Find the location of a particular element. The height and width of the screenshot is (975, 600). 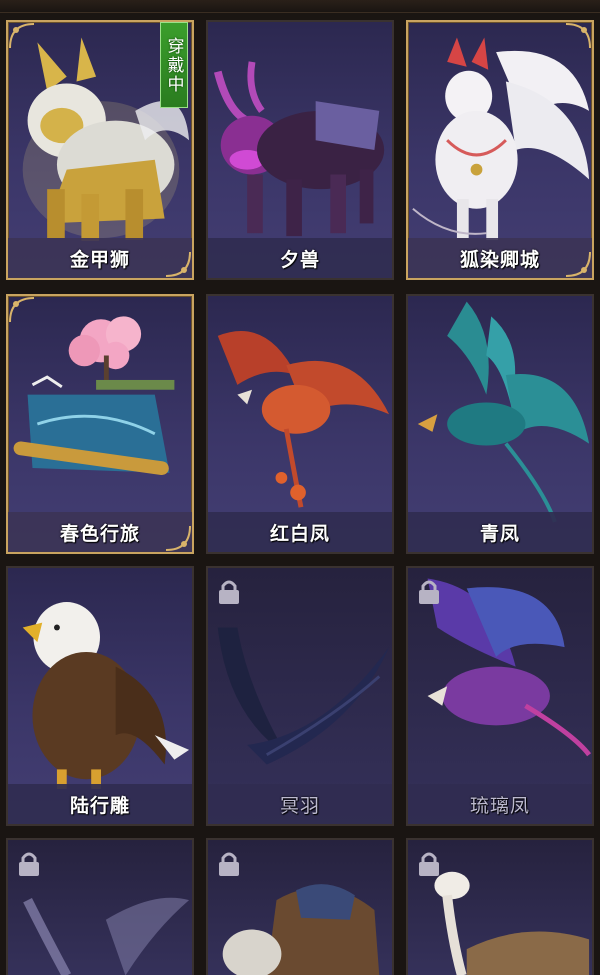

mount-name-bar: 青凤 is located at coordinates (500, 532).